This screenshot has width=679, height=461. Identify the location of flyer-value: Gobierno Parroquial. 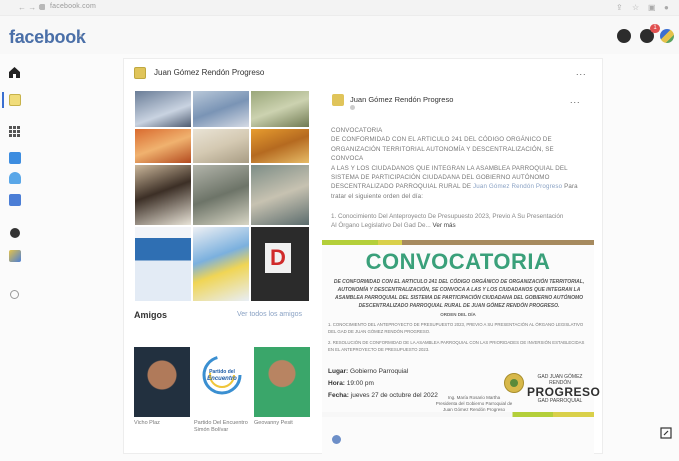
(379, 371).